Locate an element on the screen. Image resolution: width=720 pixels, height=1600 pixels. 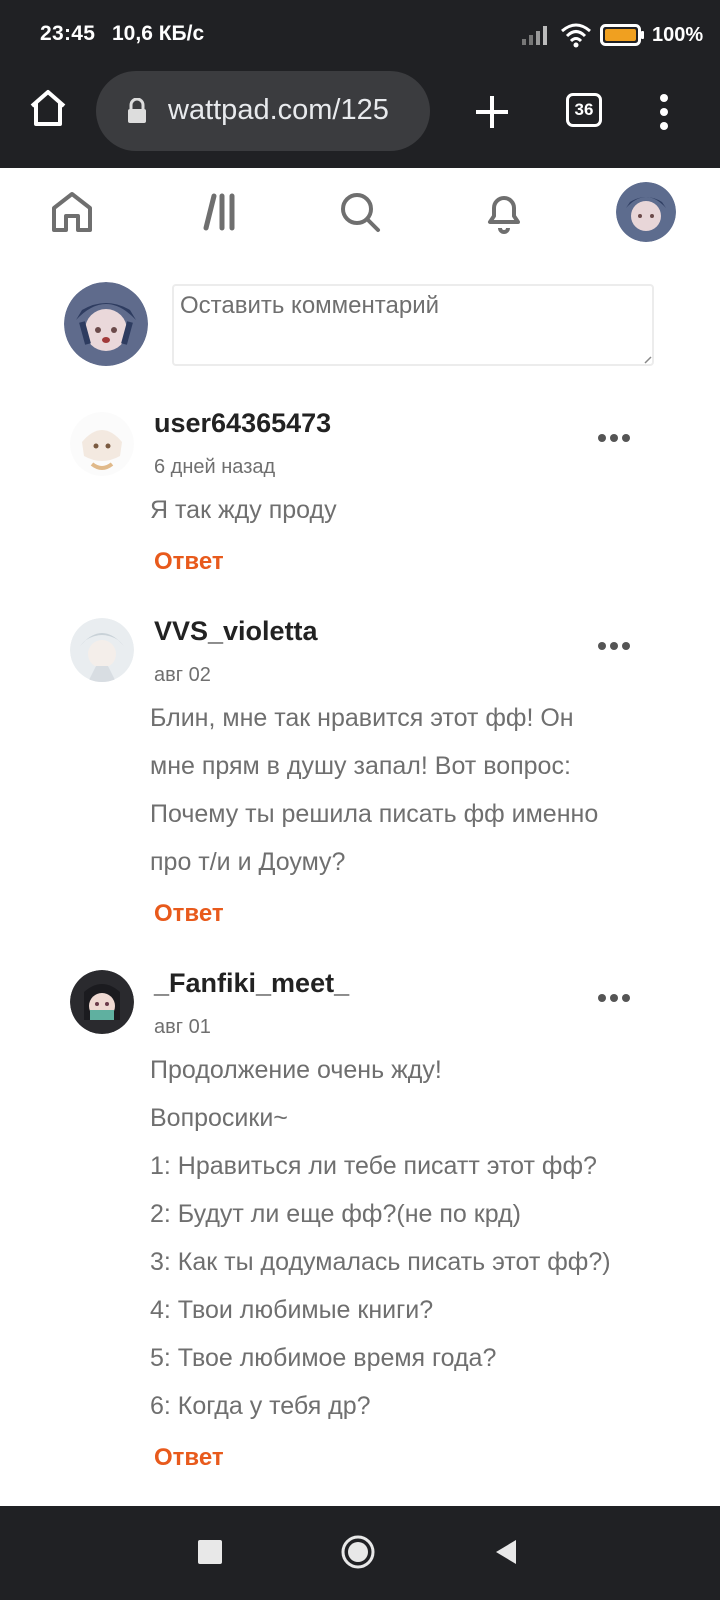
comment-avatar-vvs-violetta is located at coordinates (102, 650).